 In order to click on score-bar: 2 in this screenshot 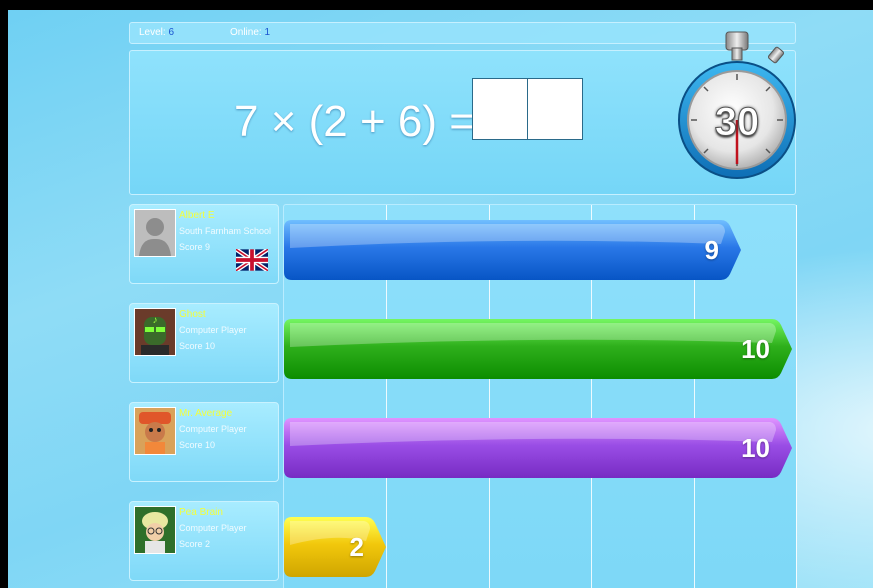, I will do `click(335, 547)`.